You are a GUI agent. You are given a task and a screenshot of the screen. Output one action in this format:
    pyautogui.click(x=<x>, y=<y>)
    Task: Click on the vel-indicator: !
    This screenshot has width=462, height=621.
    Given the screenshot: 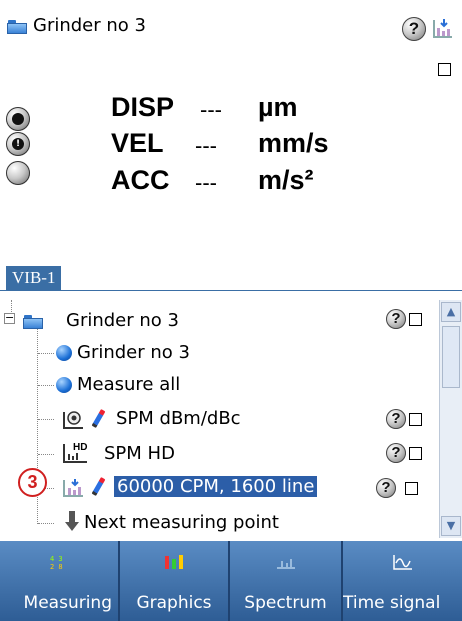 What is the action you would take?
    pyautogui.click(x=18, y=144)
    